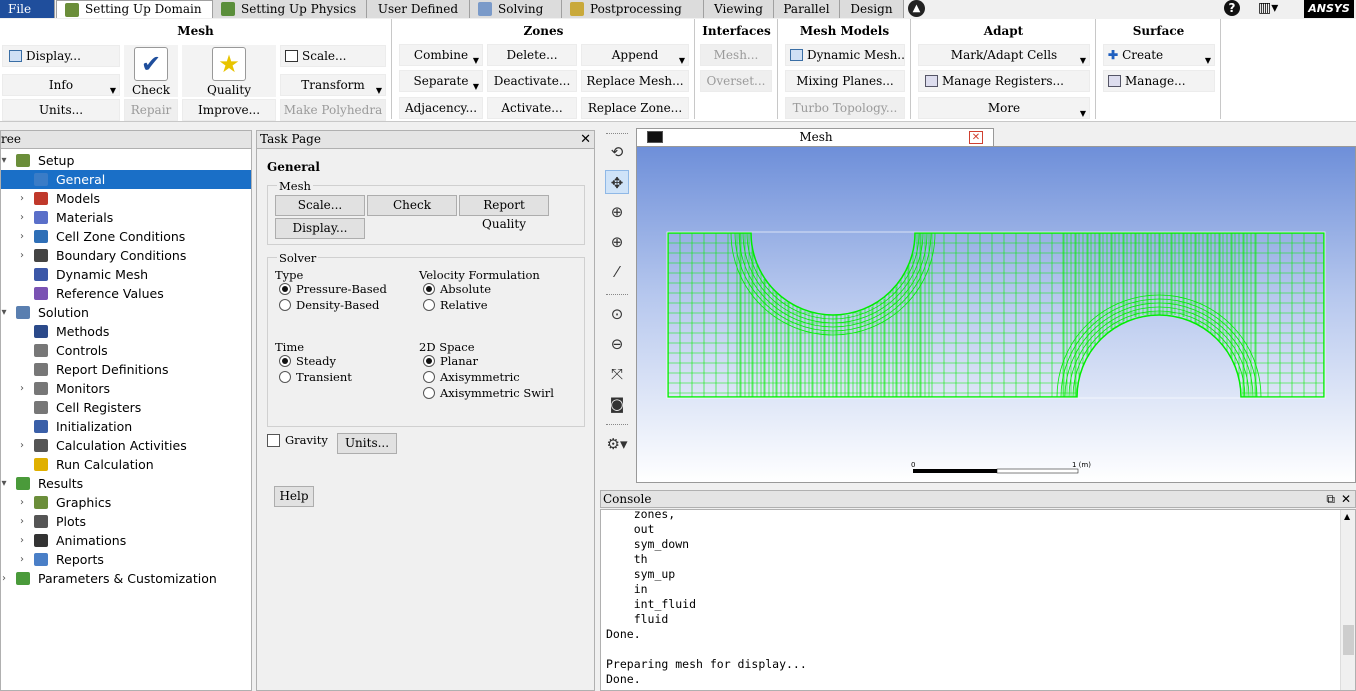 The image size is (1356, 691). I want to click on zones-separate-button: Separate ▼, so click(441, 81).